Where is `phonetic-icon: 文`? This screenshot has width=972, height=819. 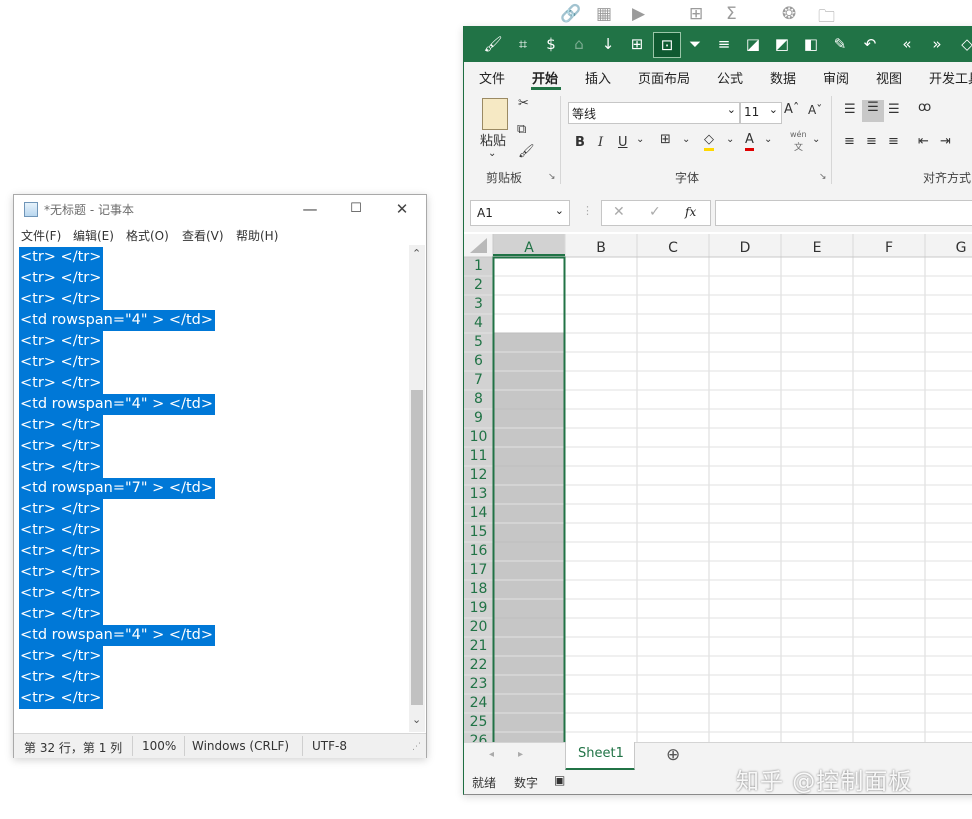
phonetic-icon: 文 is located at coordinates (798, 146).